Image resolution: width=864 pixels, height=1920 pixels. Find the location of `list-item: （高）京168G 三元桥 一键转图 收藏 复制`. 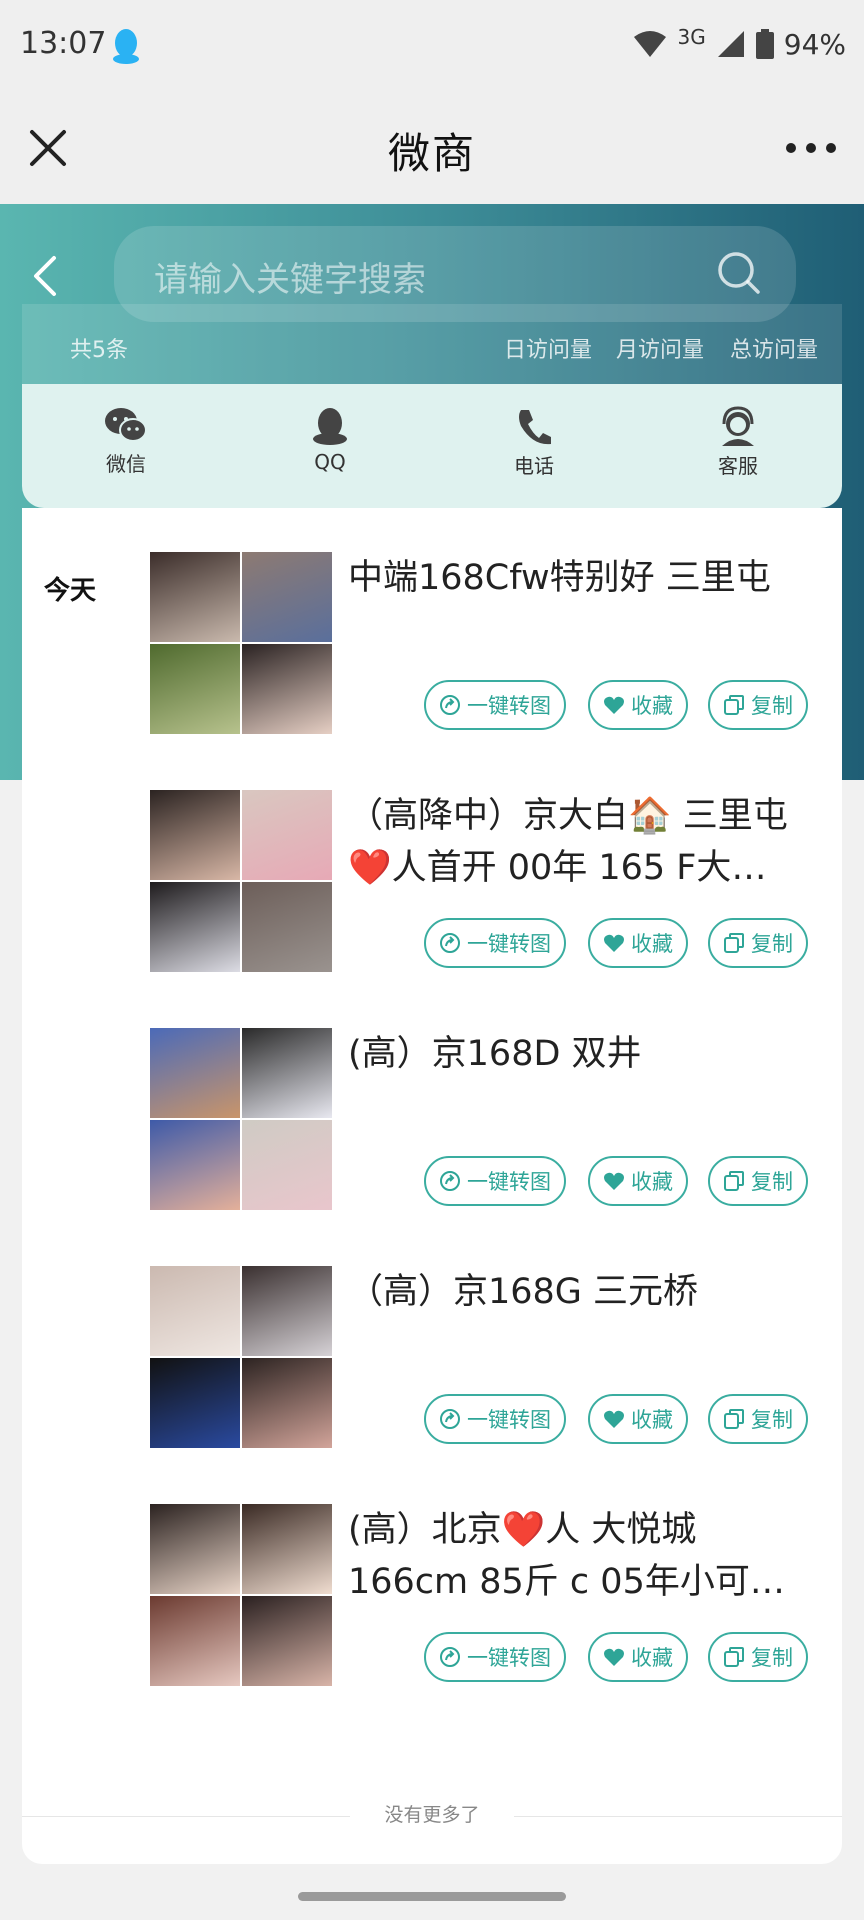

list-item: （高）京168G 三元桥 一键转图 收藏 复制 is located at coordinates (490, 1361).